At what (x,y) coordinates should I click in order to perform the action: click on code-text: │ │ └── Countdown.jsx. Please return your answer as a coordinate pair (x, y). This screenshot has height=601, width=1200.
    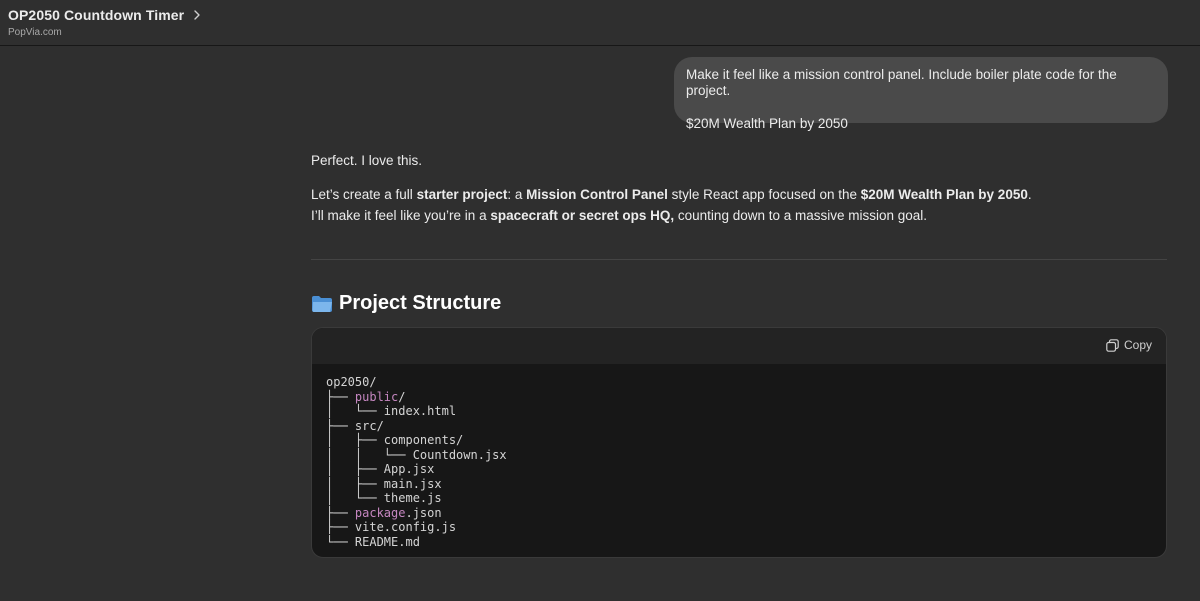
    Looking at the image, I should click on (416, 454).